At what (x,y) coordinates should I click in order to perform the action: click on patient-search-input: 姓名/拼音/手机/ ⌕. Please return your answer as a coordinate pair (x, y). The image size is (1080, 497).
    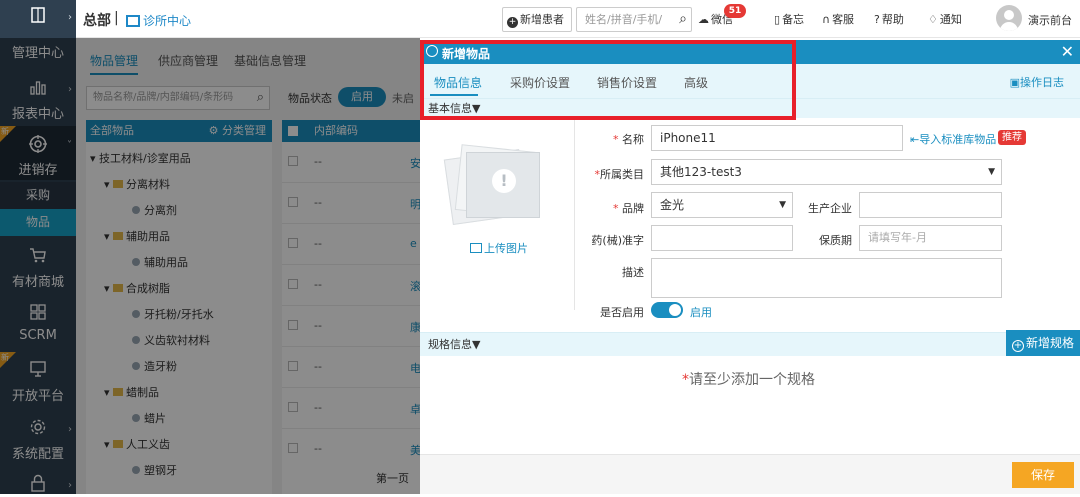
    Looking at the image, I should click on (634, 19).